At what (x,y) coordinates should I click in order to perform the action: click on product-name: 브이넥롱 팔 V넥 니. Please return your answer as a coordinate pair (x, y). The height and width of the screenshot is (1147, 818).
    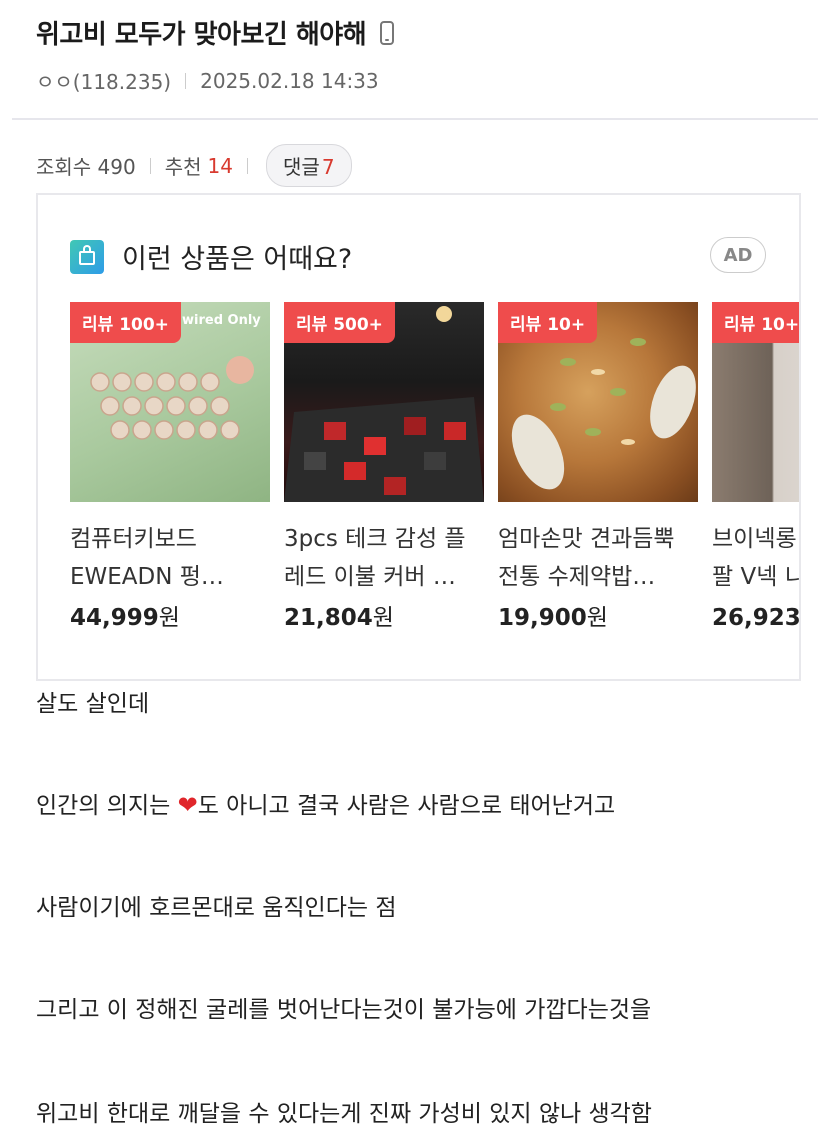
    Looking at the image, I should click on (756, 558).